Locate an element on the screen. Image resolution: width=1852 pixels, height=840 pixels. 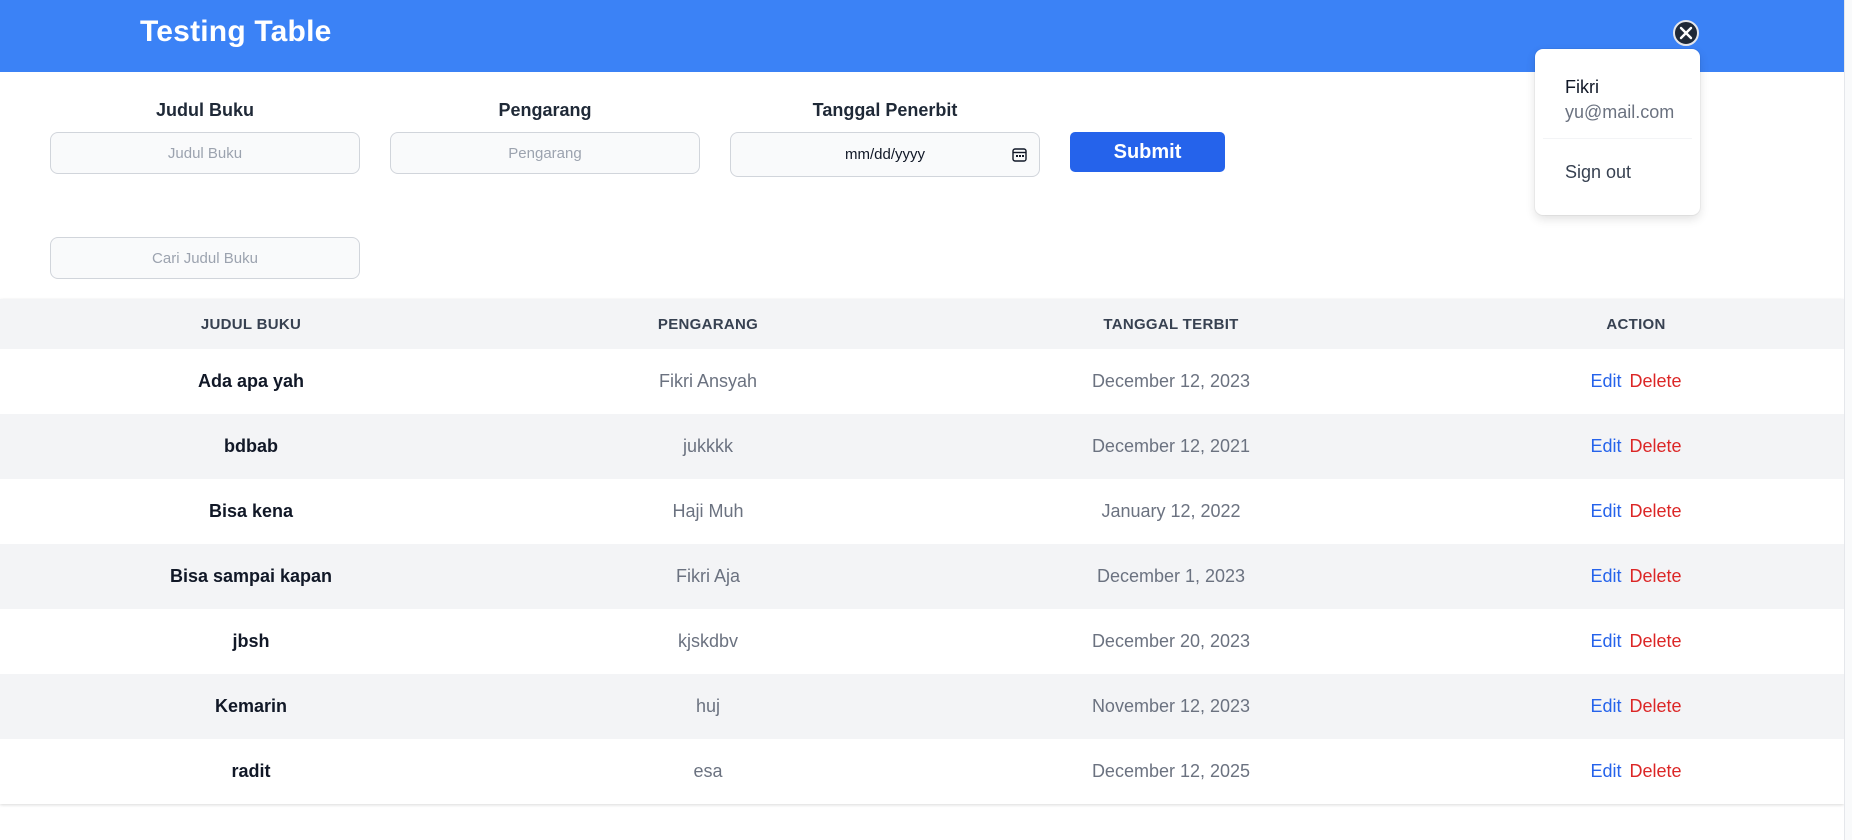
book-date: November 12, 2023 is located at coordinates (1171, 706).